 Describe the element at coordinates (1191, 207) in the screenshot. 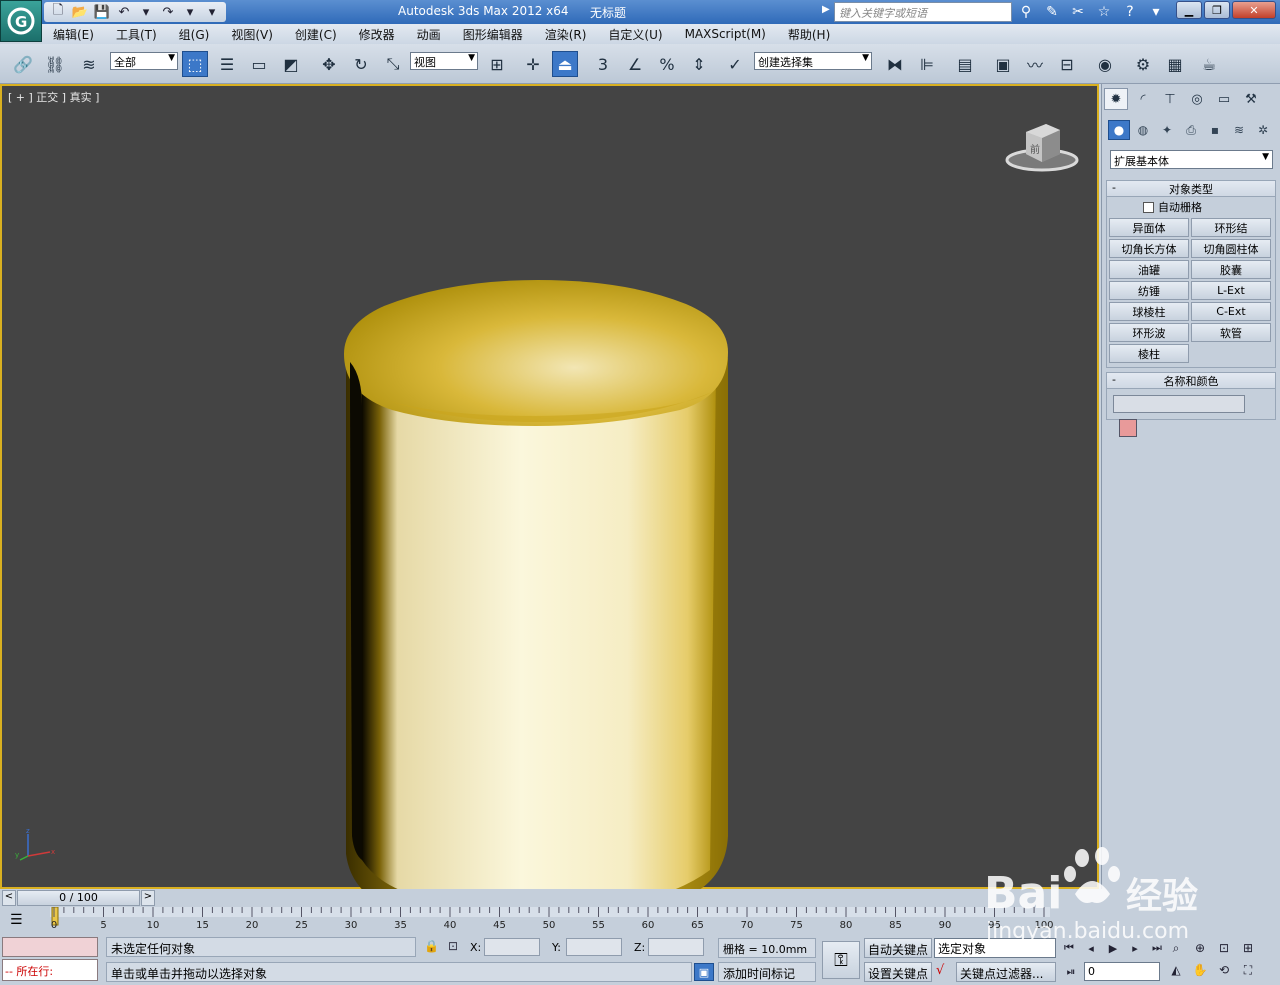

I see `autogrid-option: 自动栅格` at that location.